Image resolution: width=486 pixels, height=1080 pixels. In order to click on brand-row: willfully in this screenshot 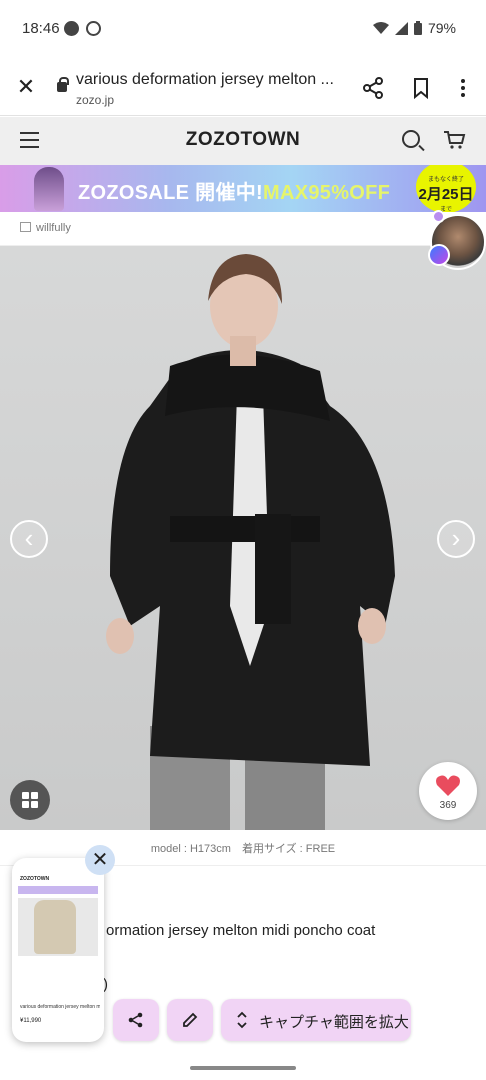, I will do `click(243, 229)`.